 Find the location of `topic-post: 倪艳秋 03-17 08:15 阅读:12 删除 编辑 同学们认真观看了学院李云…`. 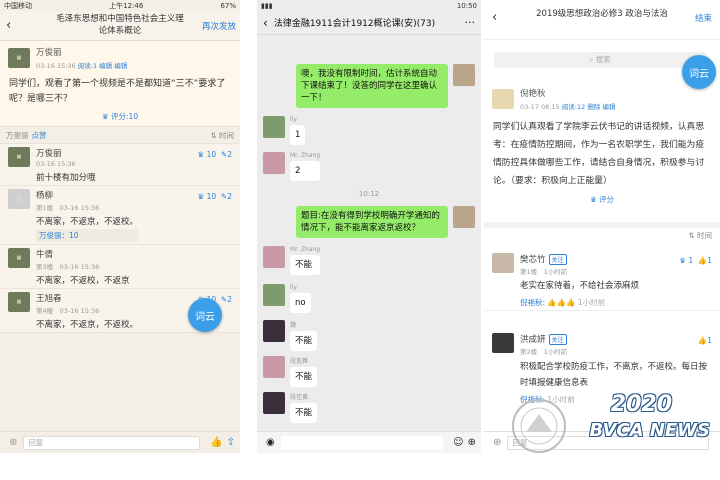

topic-post: 倪艳秋 03-17 08:15 阅读:12 删除 编辑 同学们认真观看了学院李云… is located at coordinates (602, 145).